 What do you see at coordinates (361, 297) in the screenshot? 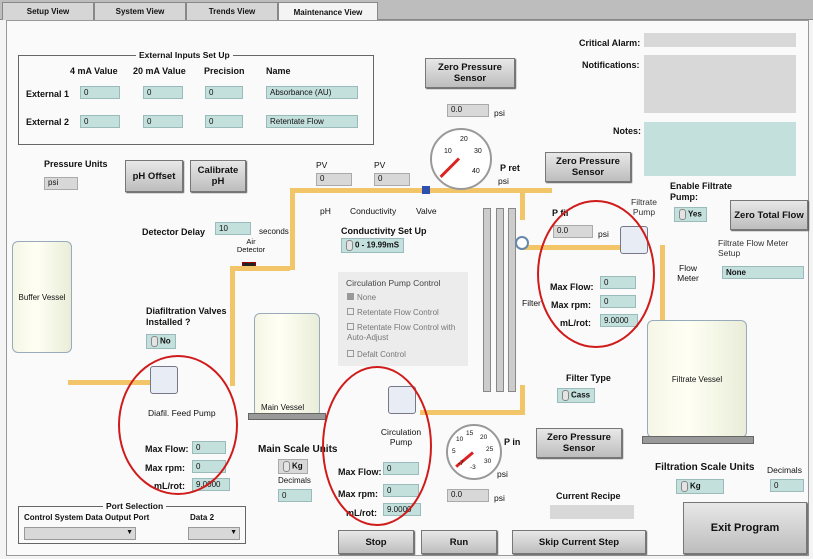
I see `circ-option-none: None` at bounding box center [361, 297].